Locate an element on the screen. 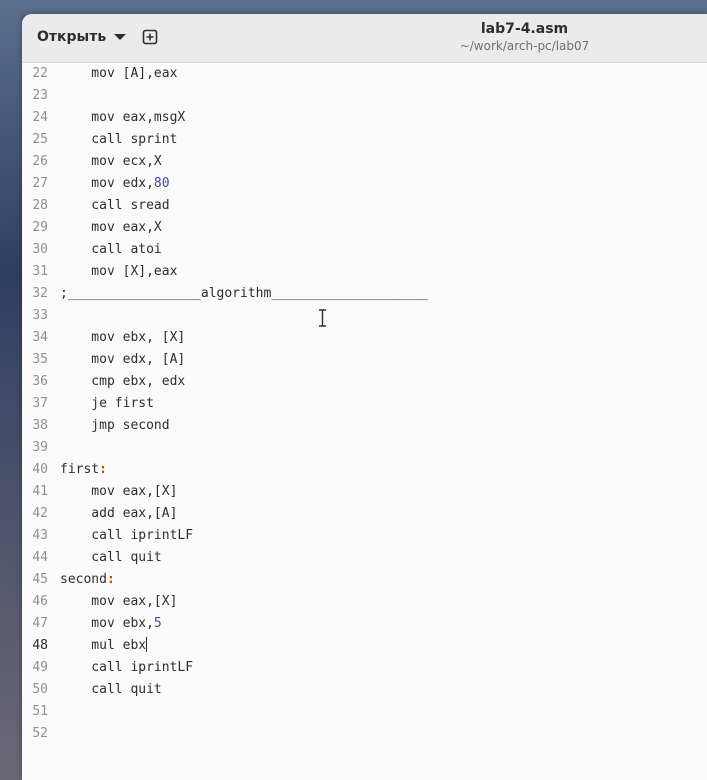  code-line: 46 mov eax,[X] is located at coordinates (364, 602).